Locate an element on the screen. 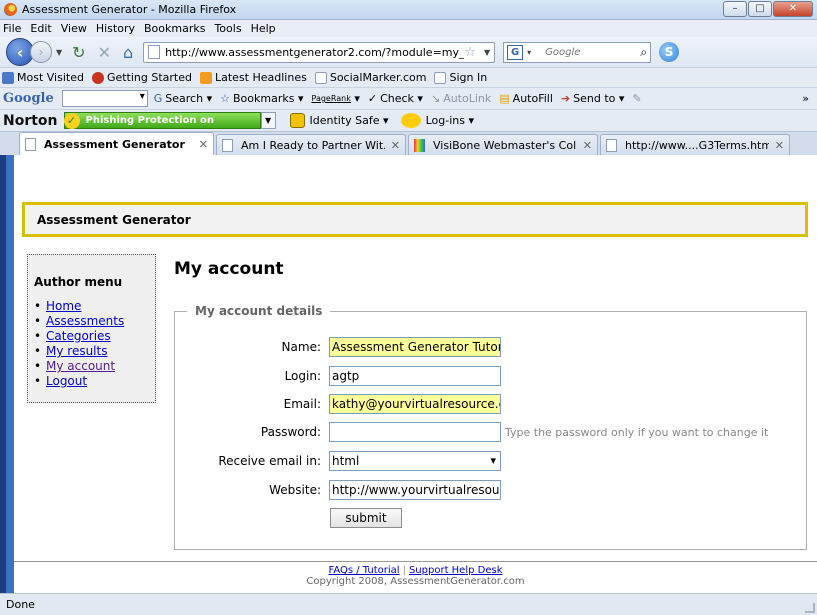  bookmark-latest-headlines: Latest Headlines is located at coordinates (253, 77).